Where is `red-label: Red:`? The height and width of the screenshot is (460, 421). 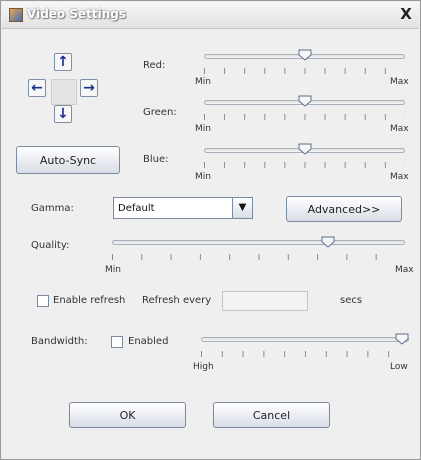
red-label: Red: is located at coordinates (154, 65).